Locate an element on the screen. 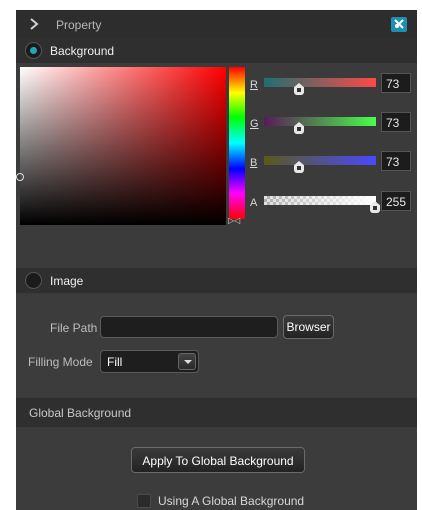 Image resolution: width=422 pixels, height=510 pixels. chevron-right-icon is located at coordinates (35, 24).